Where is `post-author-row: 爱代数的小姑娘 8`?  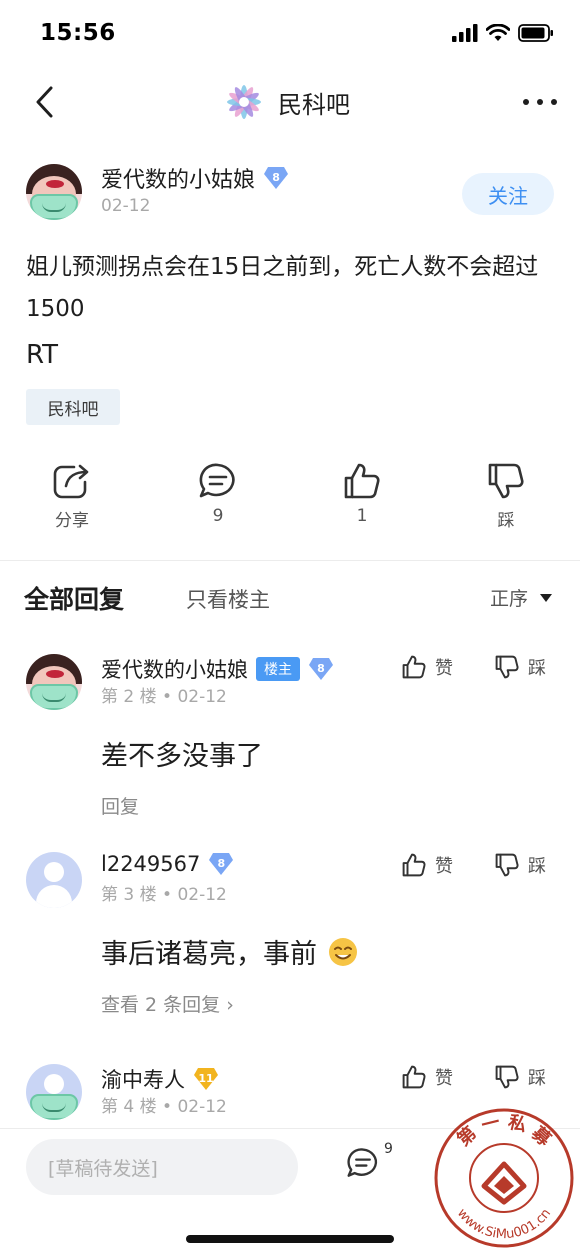 post-author-row: 爱代数的小姑娘 8 is located at coordinates (195, 178).